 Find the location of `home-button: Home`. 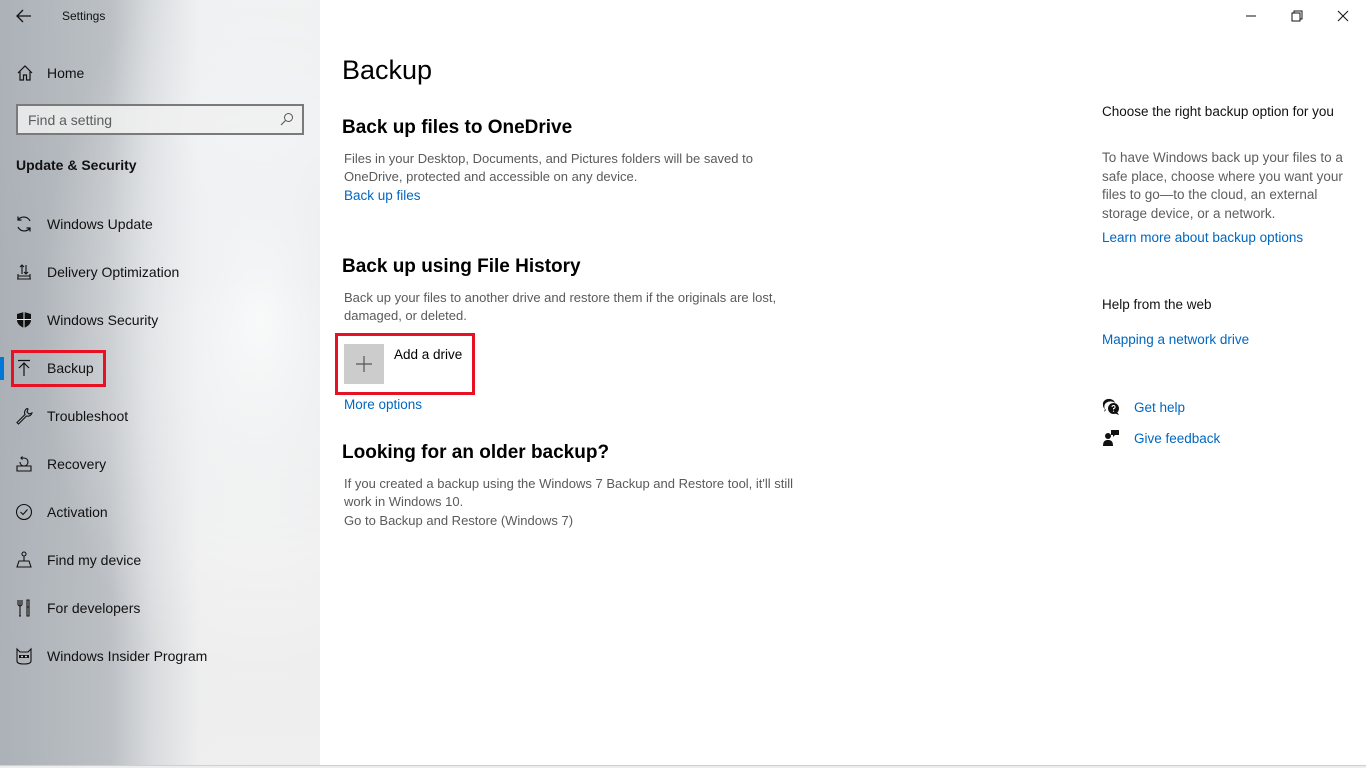

home-button: Home is located at coordinates (50, 73).